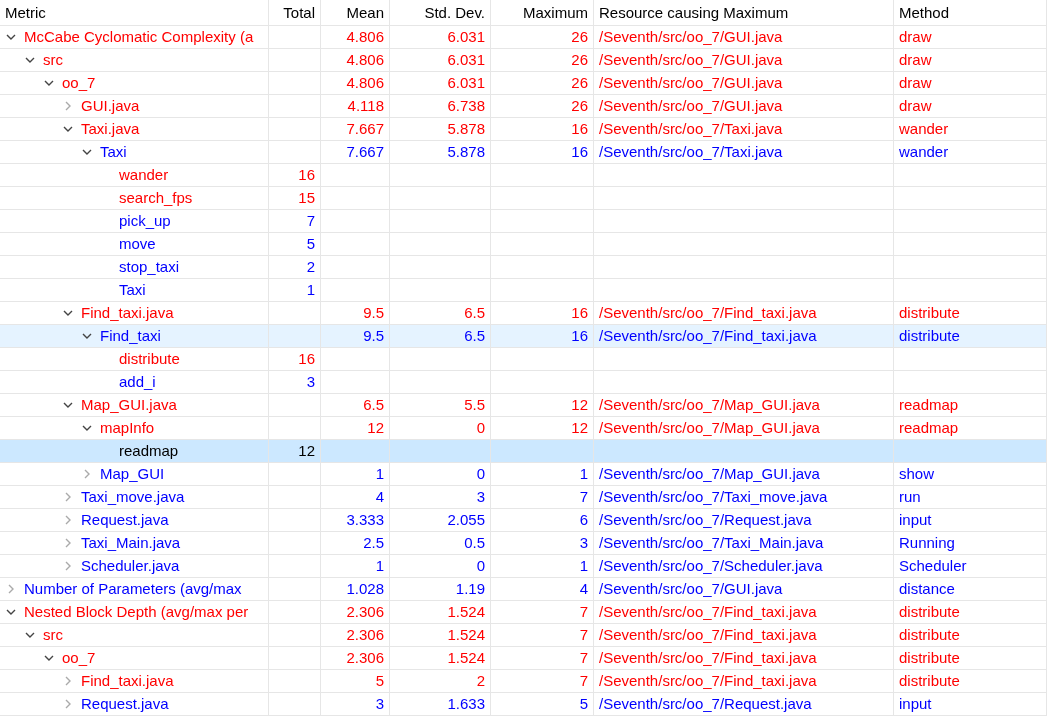  I want to click on table-cell: 1.19, so click(470, 588).